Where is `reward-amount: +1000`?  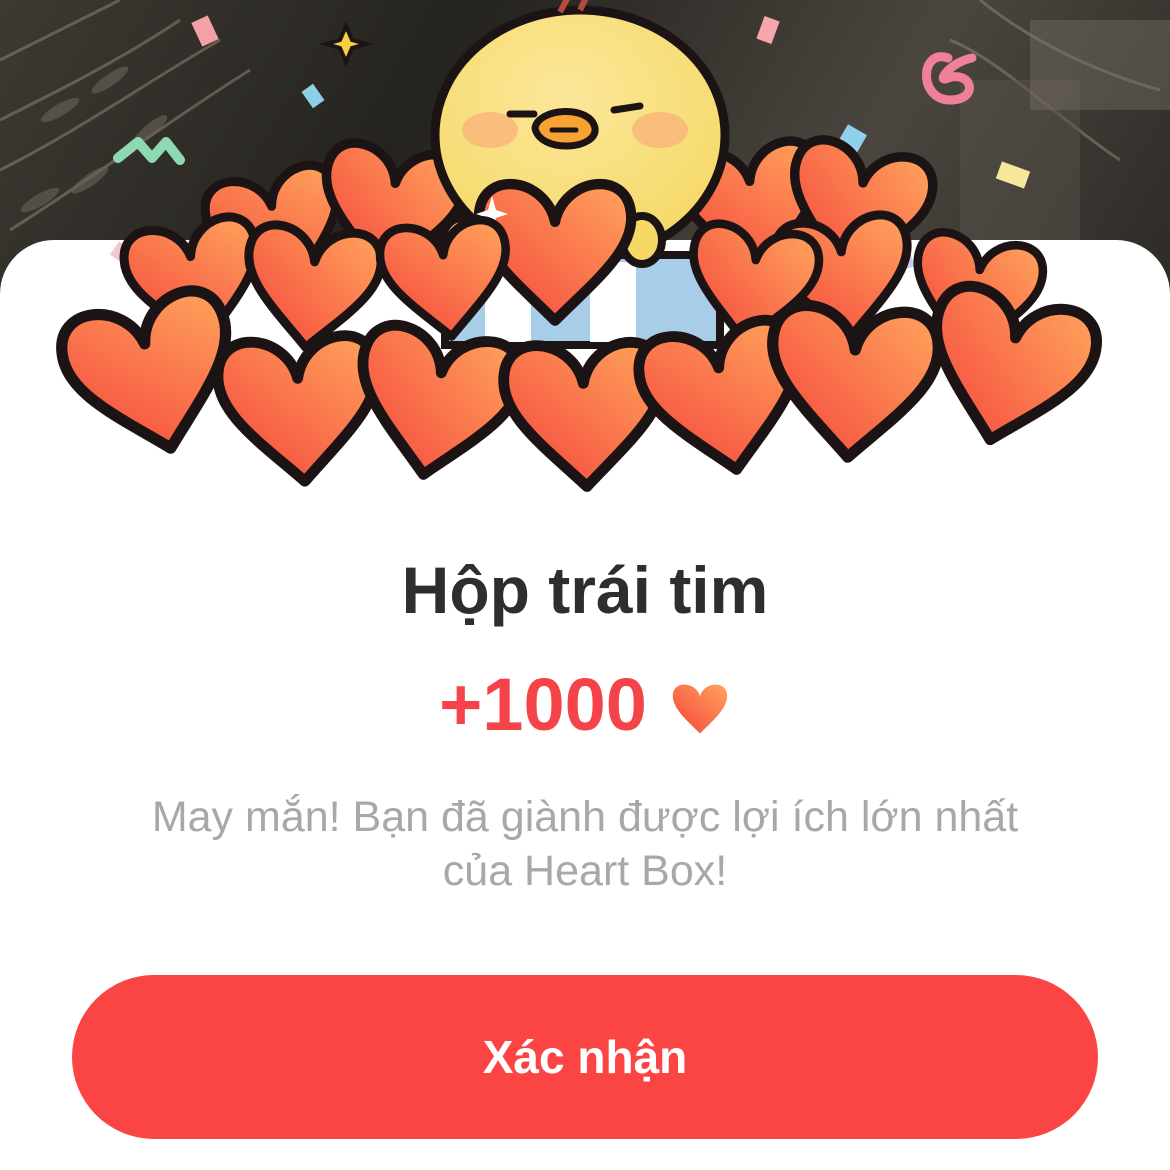
reward-amount: +1000 is located at coordinates (543, 704).